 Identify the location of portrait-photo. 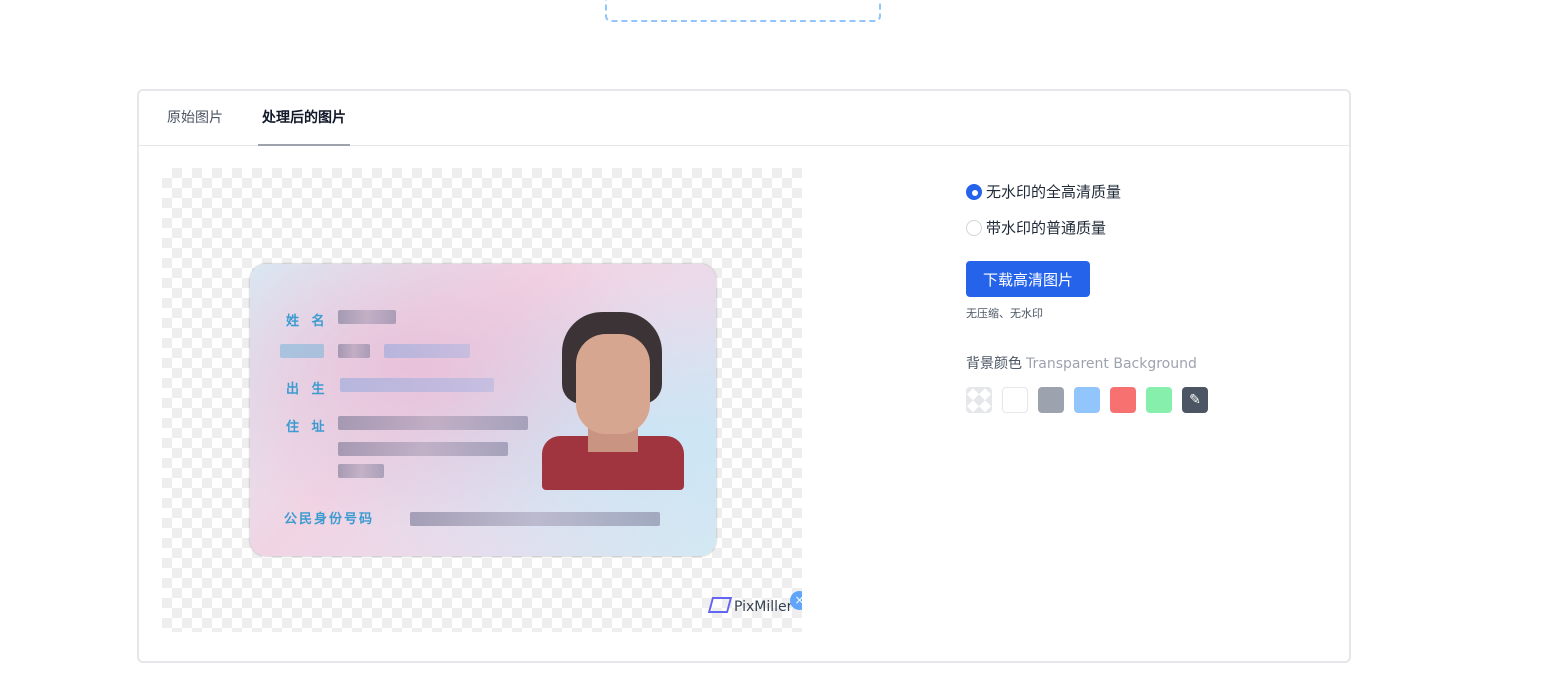
(613, 400).